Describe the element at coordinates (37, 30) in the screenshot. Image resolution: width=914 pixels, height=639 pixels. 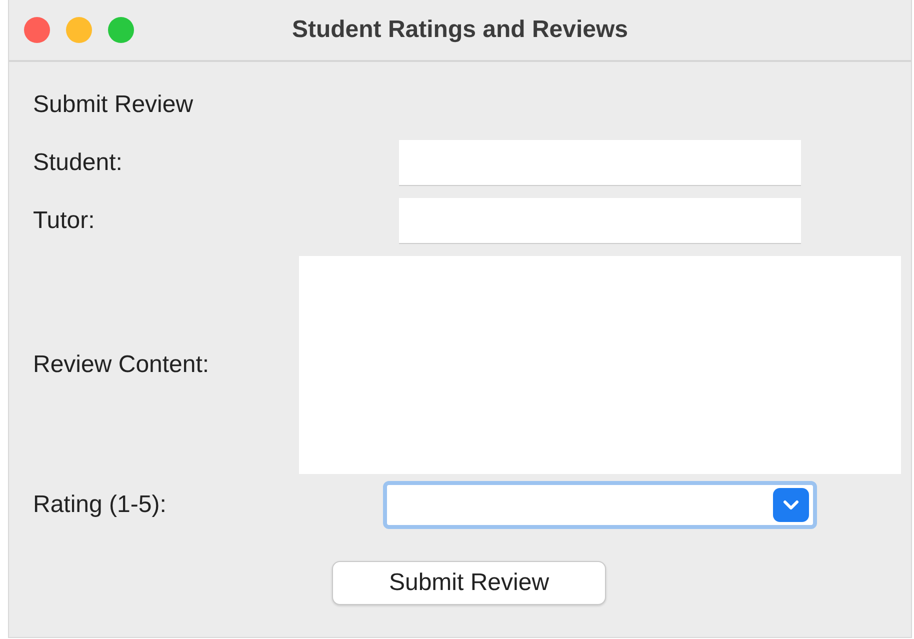
I see `close-button` at that location.